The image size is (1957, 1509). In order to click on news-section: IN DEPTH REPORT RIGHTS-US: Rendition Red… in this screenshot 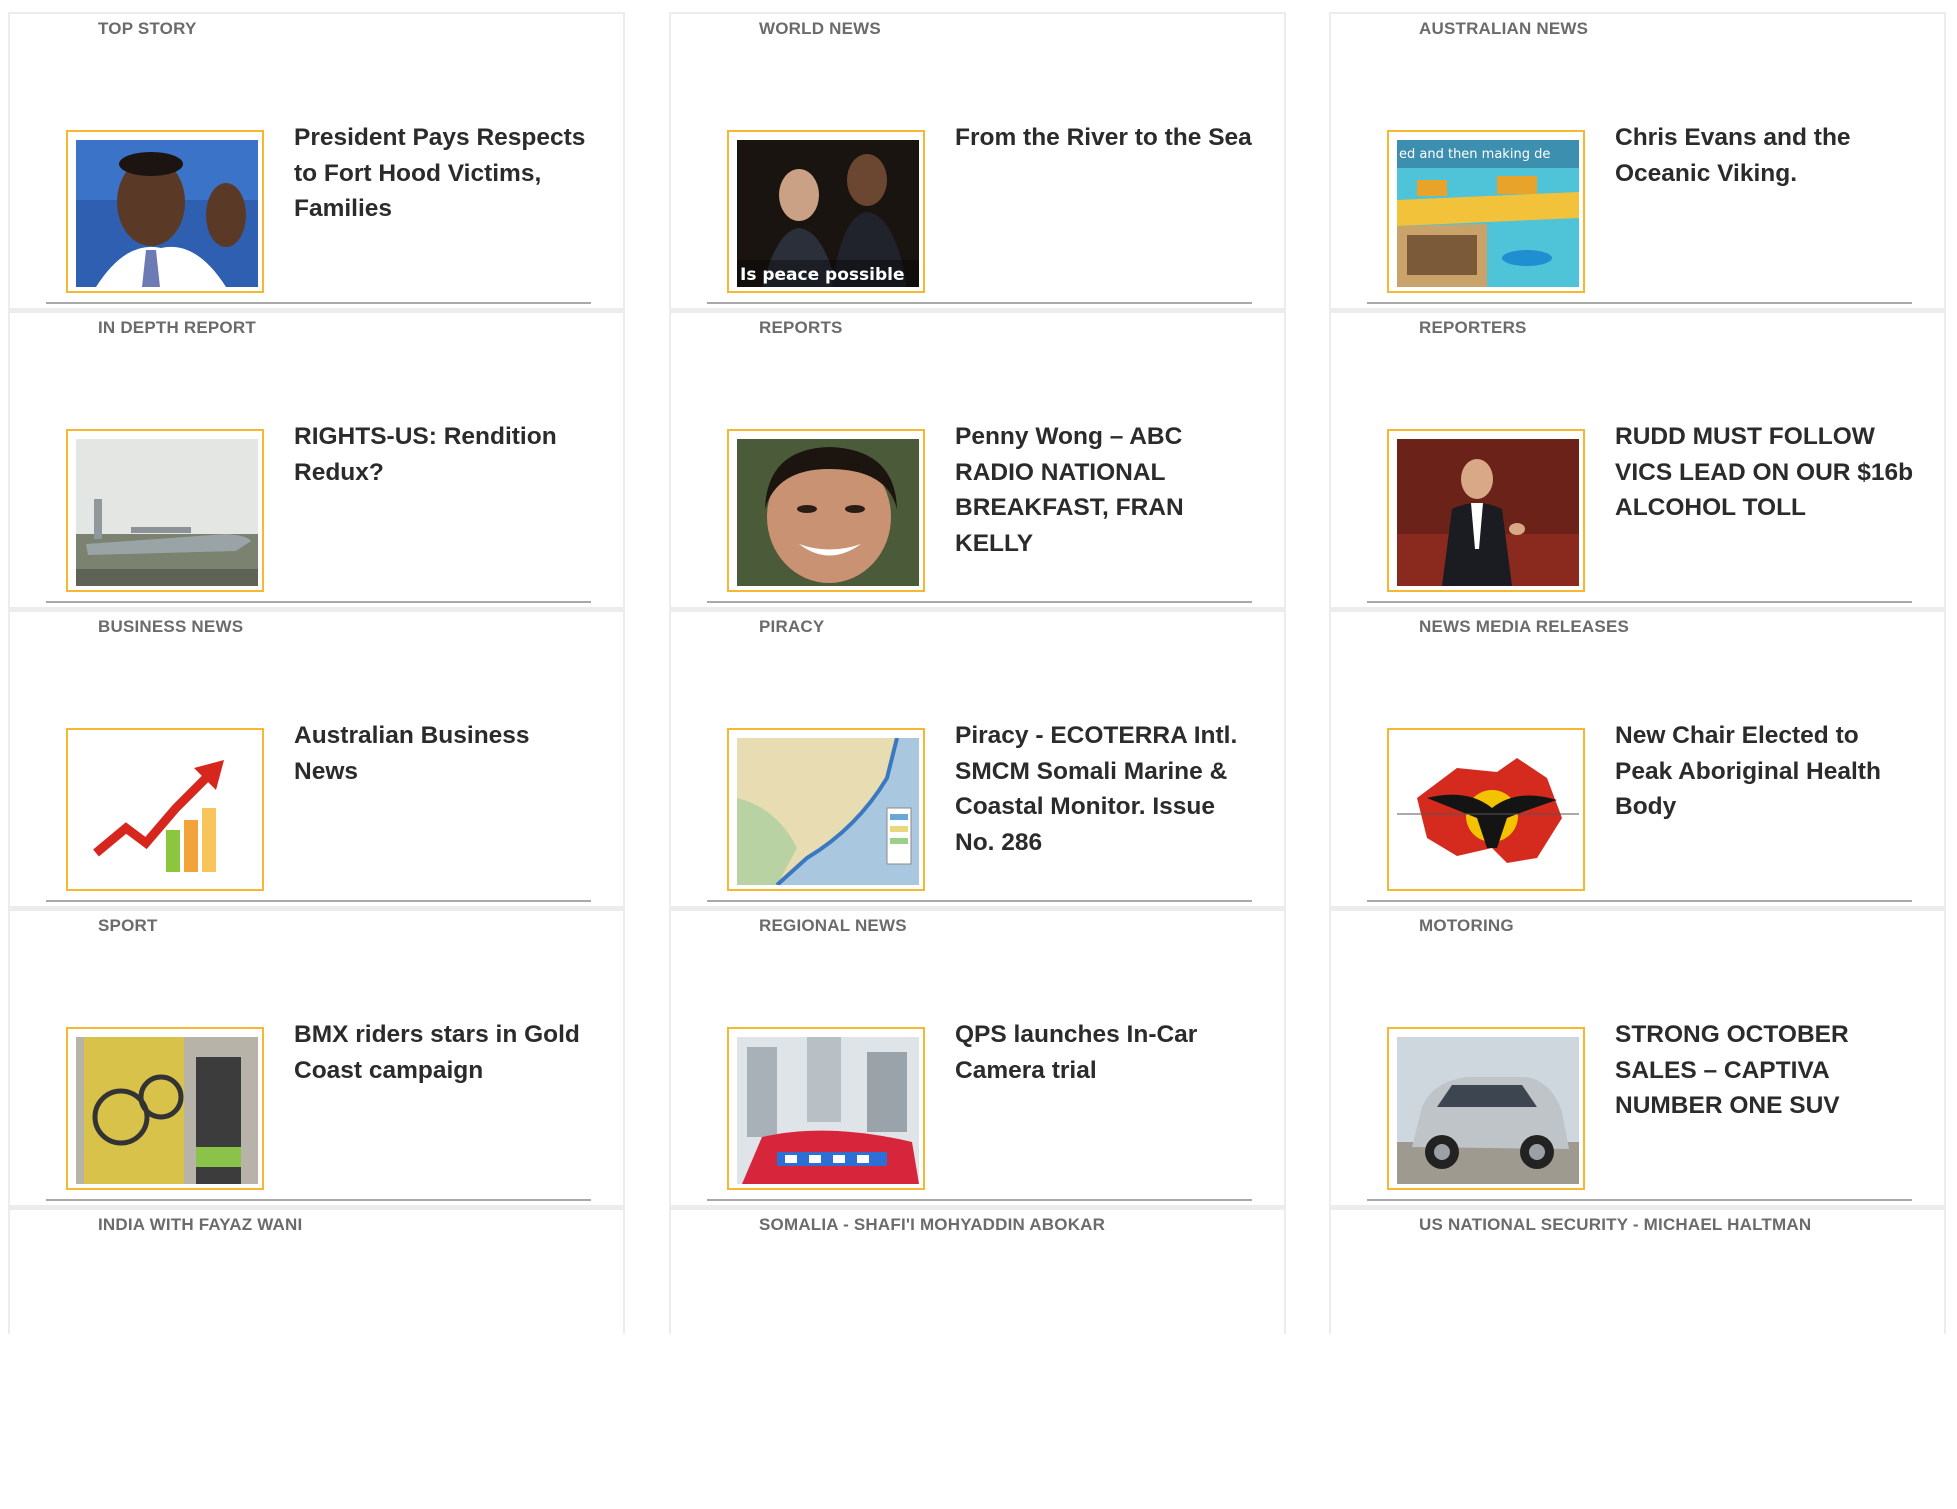, I will do `click(316, 462)`.